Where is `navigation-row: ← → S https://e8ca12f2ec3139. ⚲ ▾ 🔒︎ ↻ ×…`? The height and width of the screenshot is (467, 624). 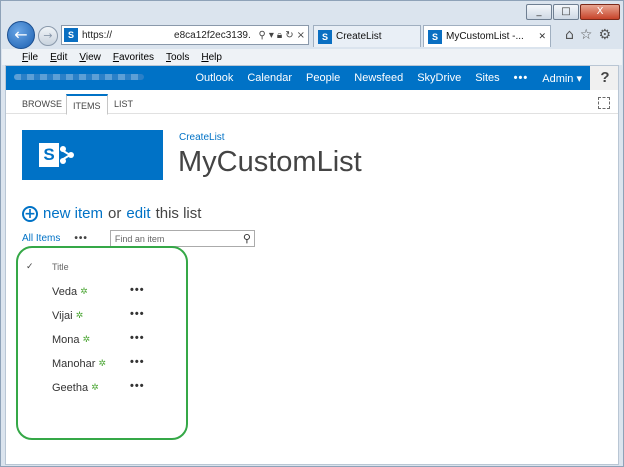
navigation-row: ← → S https://e8ca12f2ec3139. ⚲ ▾ 🔒︎ ↻ ×… is located at coordinates (312, 35).